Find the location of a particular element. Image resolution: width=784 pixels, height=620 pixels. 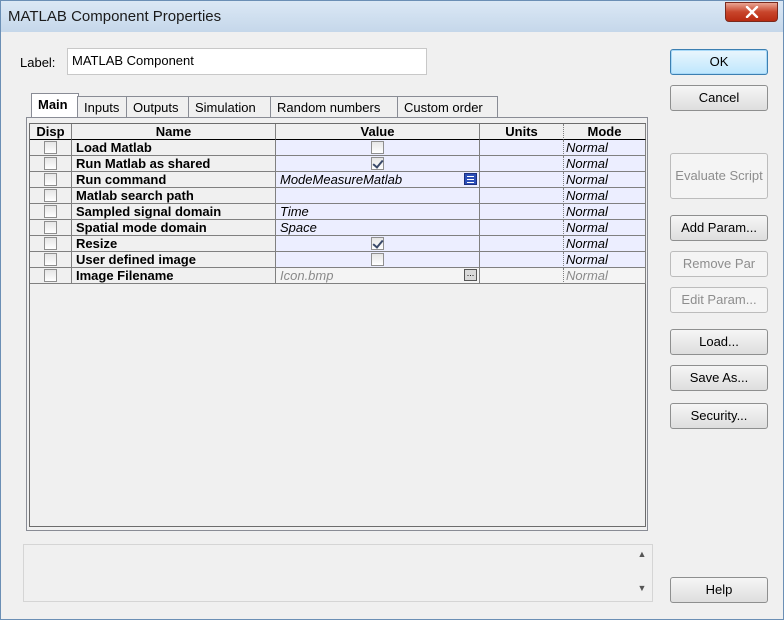

table-row: Run command ModeMeasureMatlab Normal is located at coordinates (338, 180).